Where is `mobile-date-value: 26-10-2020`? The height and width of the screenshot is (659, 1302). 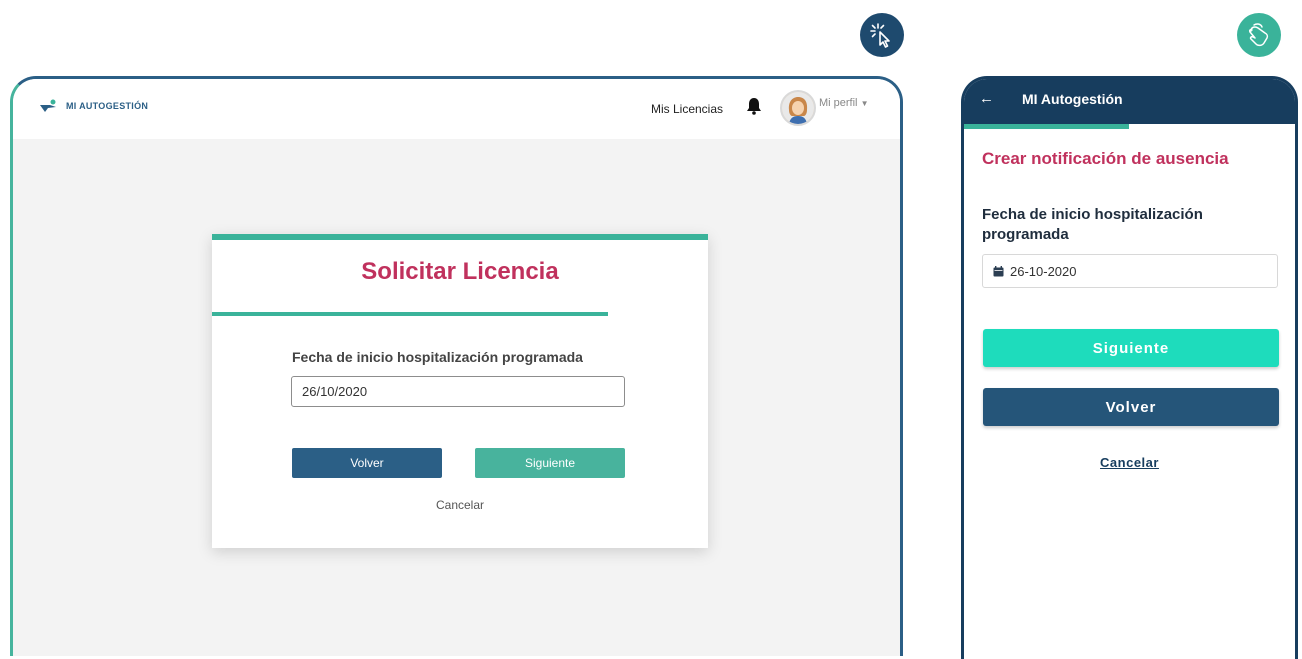 mobile-date-value: 26-10-2020 is located at coordinates (1043, 271).